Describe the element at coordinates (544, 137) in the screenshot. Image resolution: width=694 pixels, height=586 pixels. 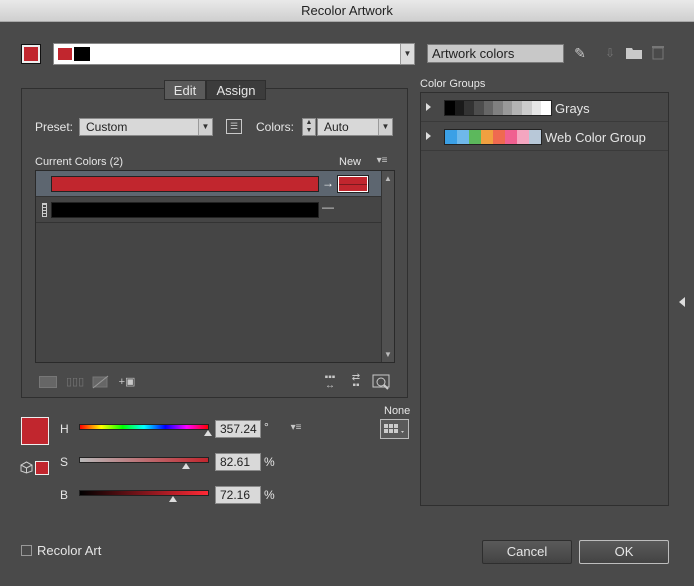
I see `color-group-row: Web Color Group` at that location.